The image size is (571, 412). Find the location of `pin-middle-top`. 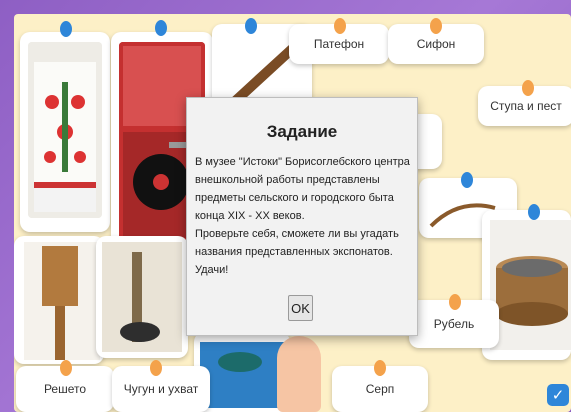

pin-middle-top is located at coordinates (251, 26).